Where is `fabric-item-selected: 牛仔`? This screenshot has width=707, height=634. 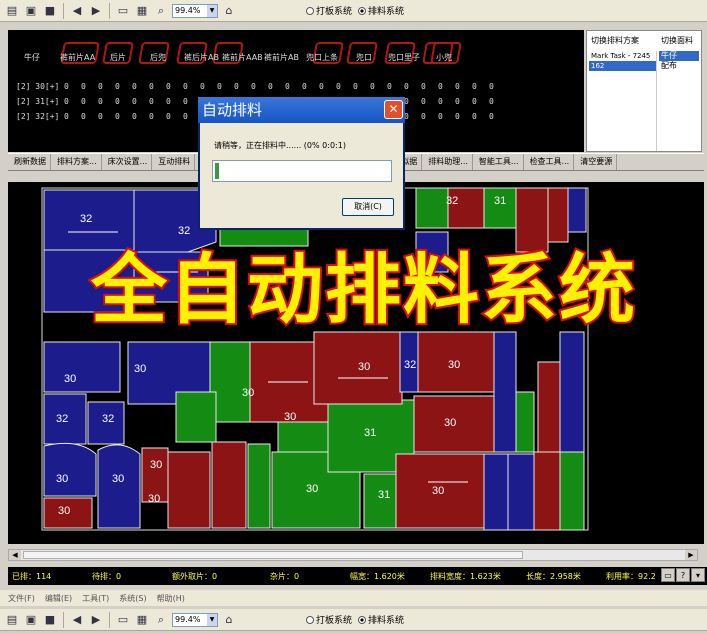
fabric-item-selected: 牛仔 is located at coordinates (679, 56).